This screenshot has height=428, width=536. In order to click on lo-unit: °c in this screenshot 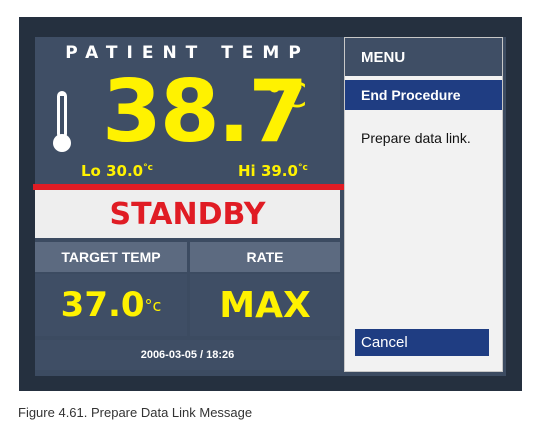, I will do `click(148, 168)`.